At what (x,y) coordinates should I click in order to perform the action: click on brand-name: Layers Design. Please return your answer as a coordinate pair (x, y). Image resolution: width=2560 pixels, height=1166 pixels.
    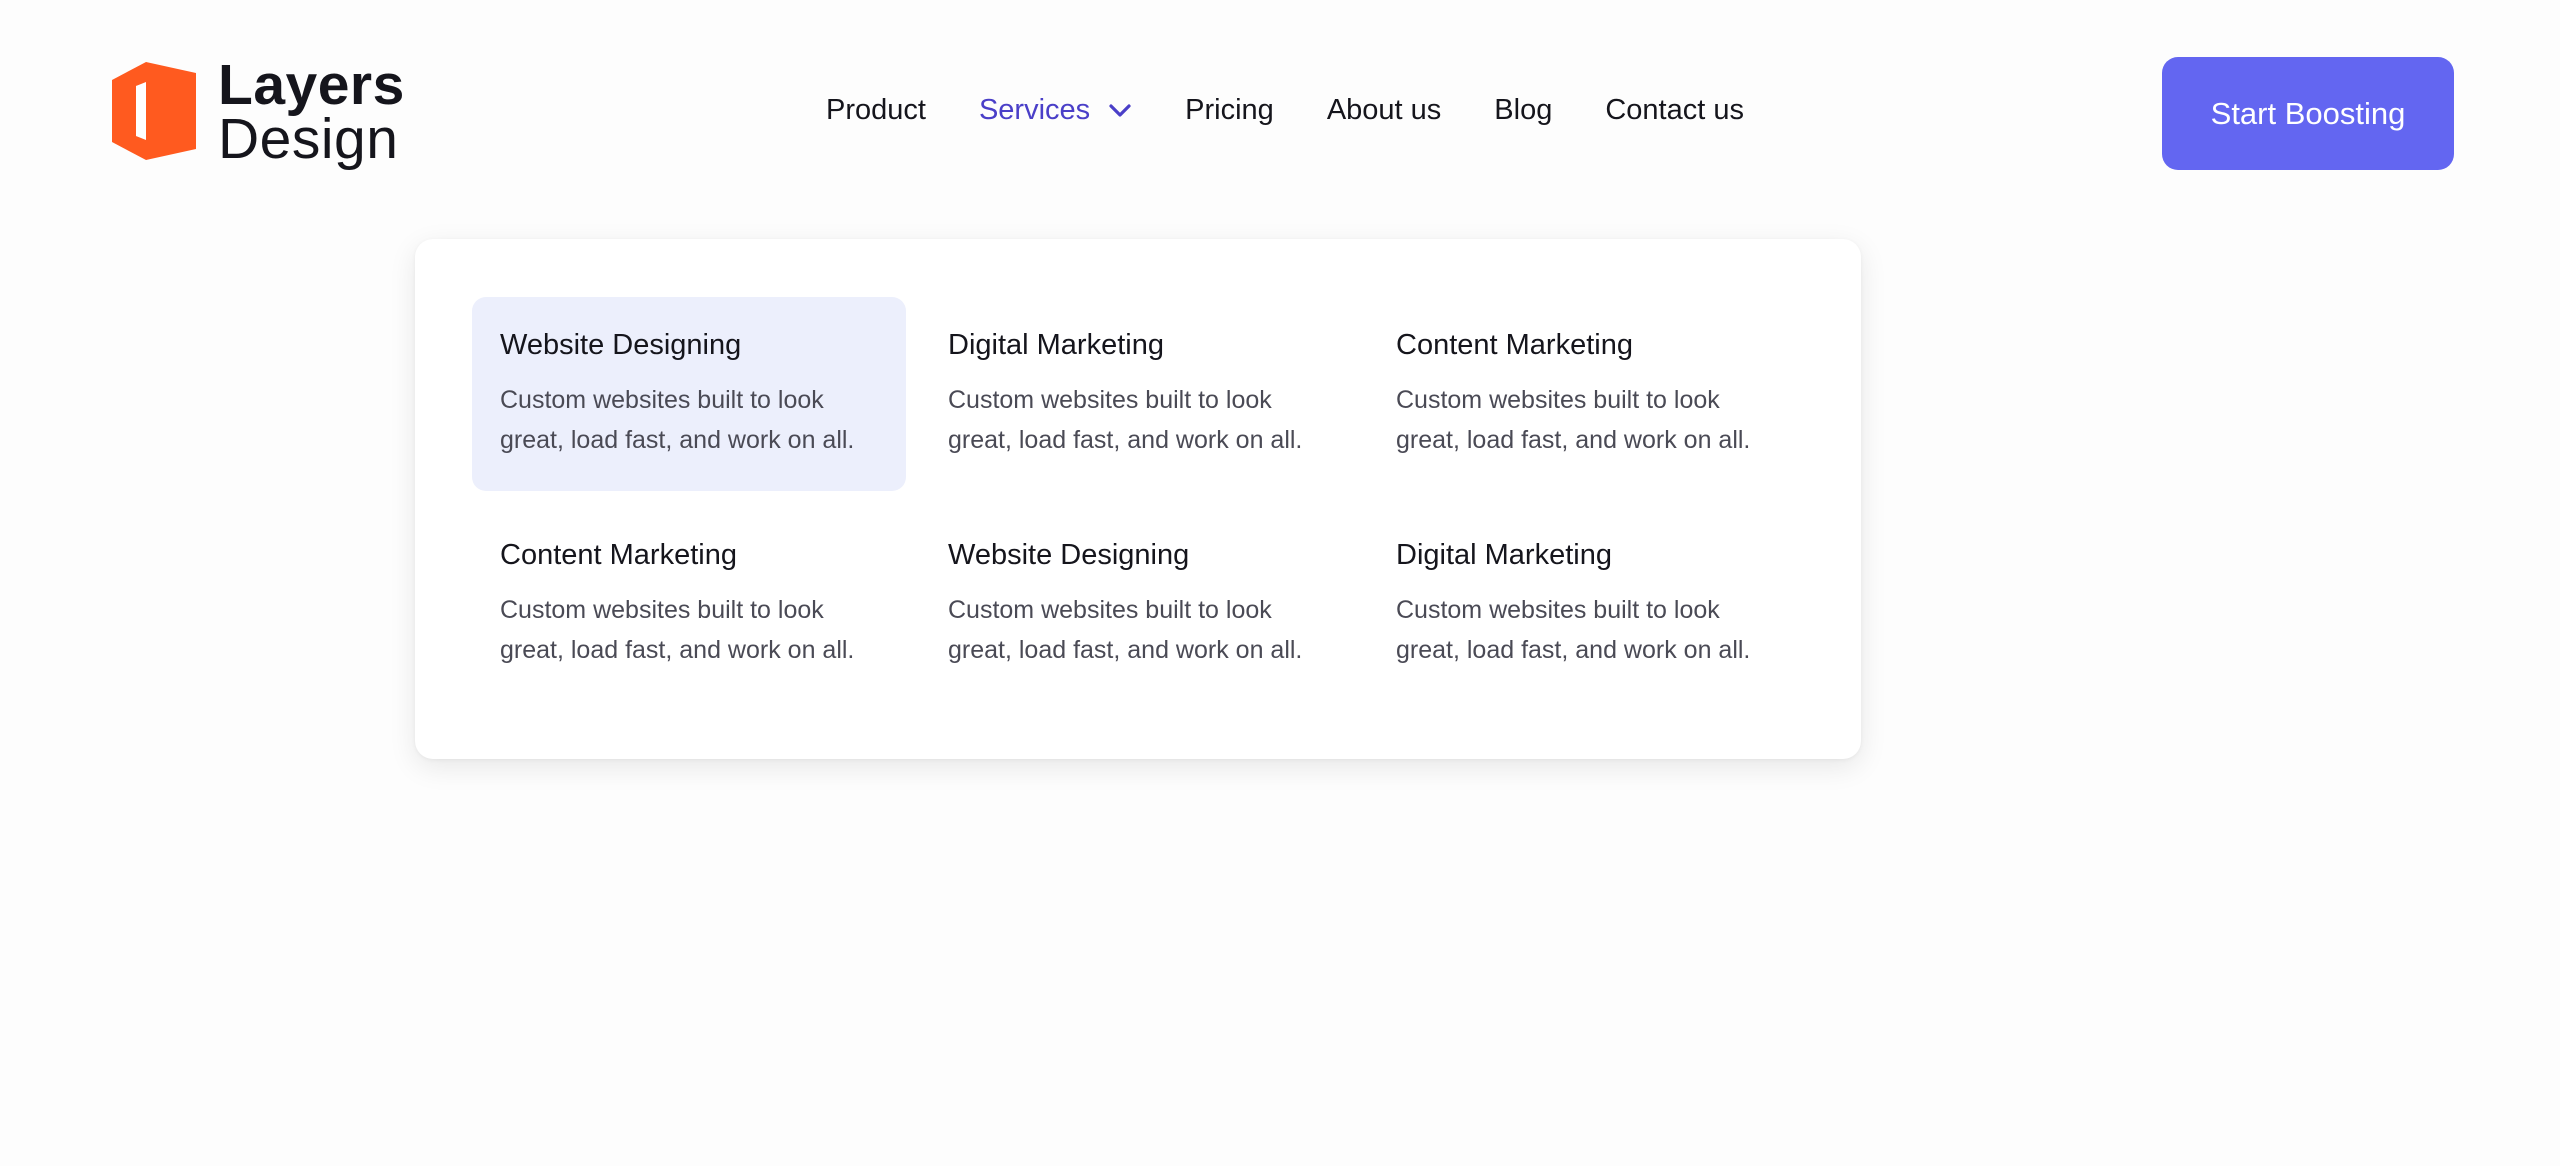
    Looking at the image, I should click on (311, 112).